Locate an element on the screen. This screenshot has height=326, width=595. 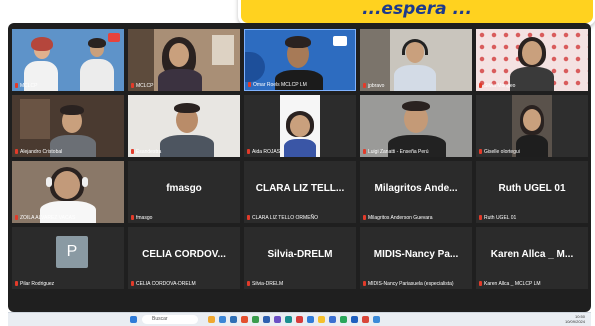
participant-tile: Alejandro Cristobal is located at coordinates (68, 126).